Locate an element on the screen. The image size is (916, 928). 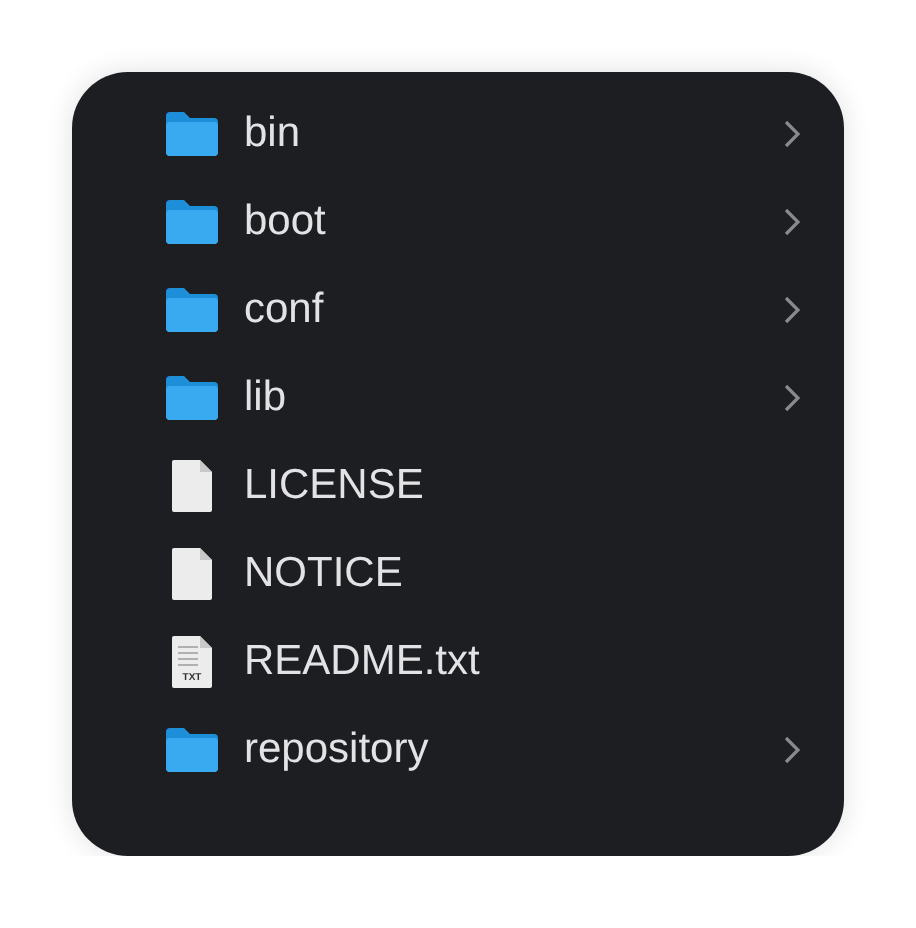
file-name: LICENSE is located at coordinates (522, 486).